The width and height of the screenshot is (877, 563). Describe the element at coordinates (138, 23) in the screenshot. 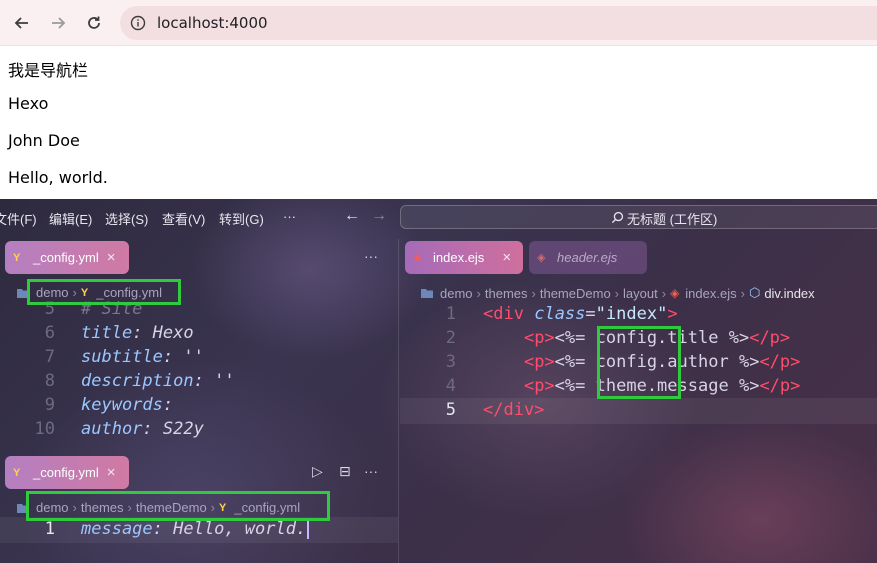

I see `info-icon` at that location.